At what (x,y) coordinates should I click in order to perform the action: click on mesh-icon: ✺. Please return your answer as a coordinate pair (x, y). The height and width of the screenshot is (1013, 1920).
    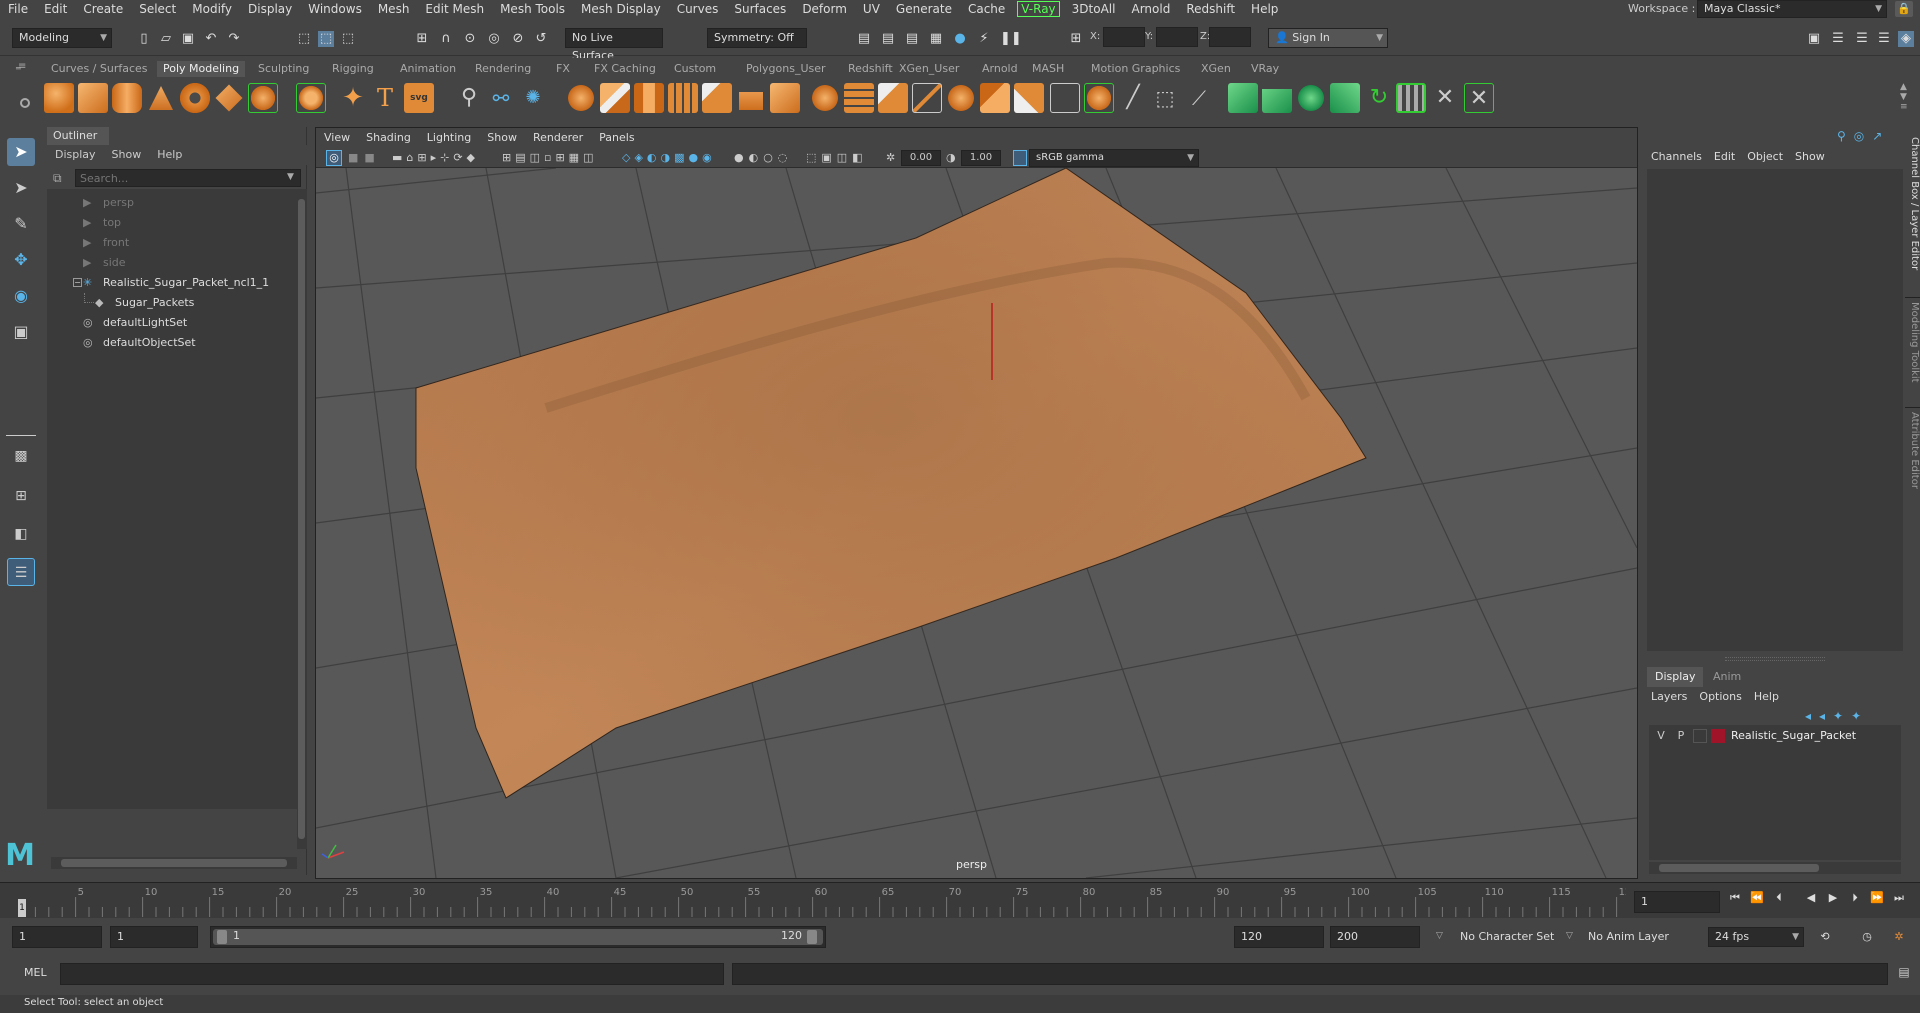
    Looking at the image, I should click on (533, 98).